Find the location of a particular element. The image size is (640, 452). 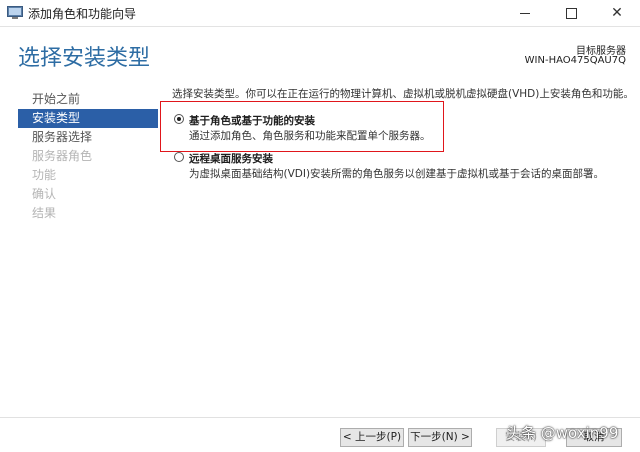

close-button: ✕ is located at coordinates (617, 13).